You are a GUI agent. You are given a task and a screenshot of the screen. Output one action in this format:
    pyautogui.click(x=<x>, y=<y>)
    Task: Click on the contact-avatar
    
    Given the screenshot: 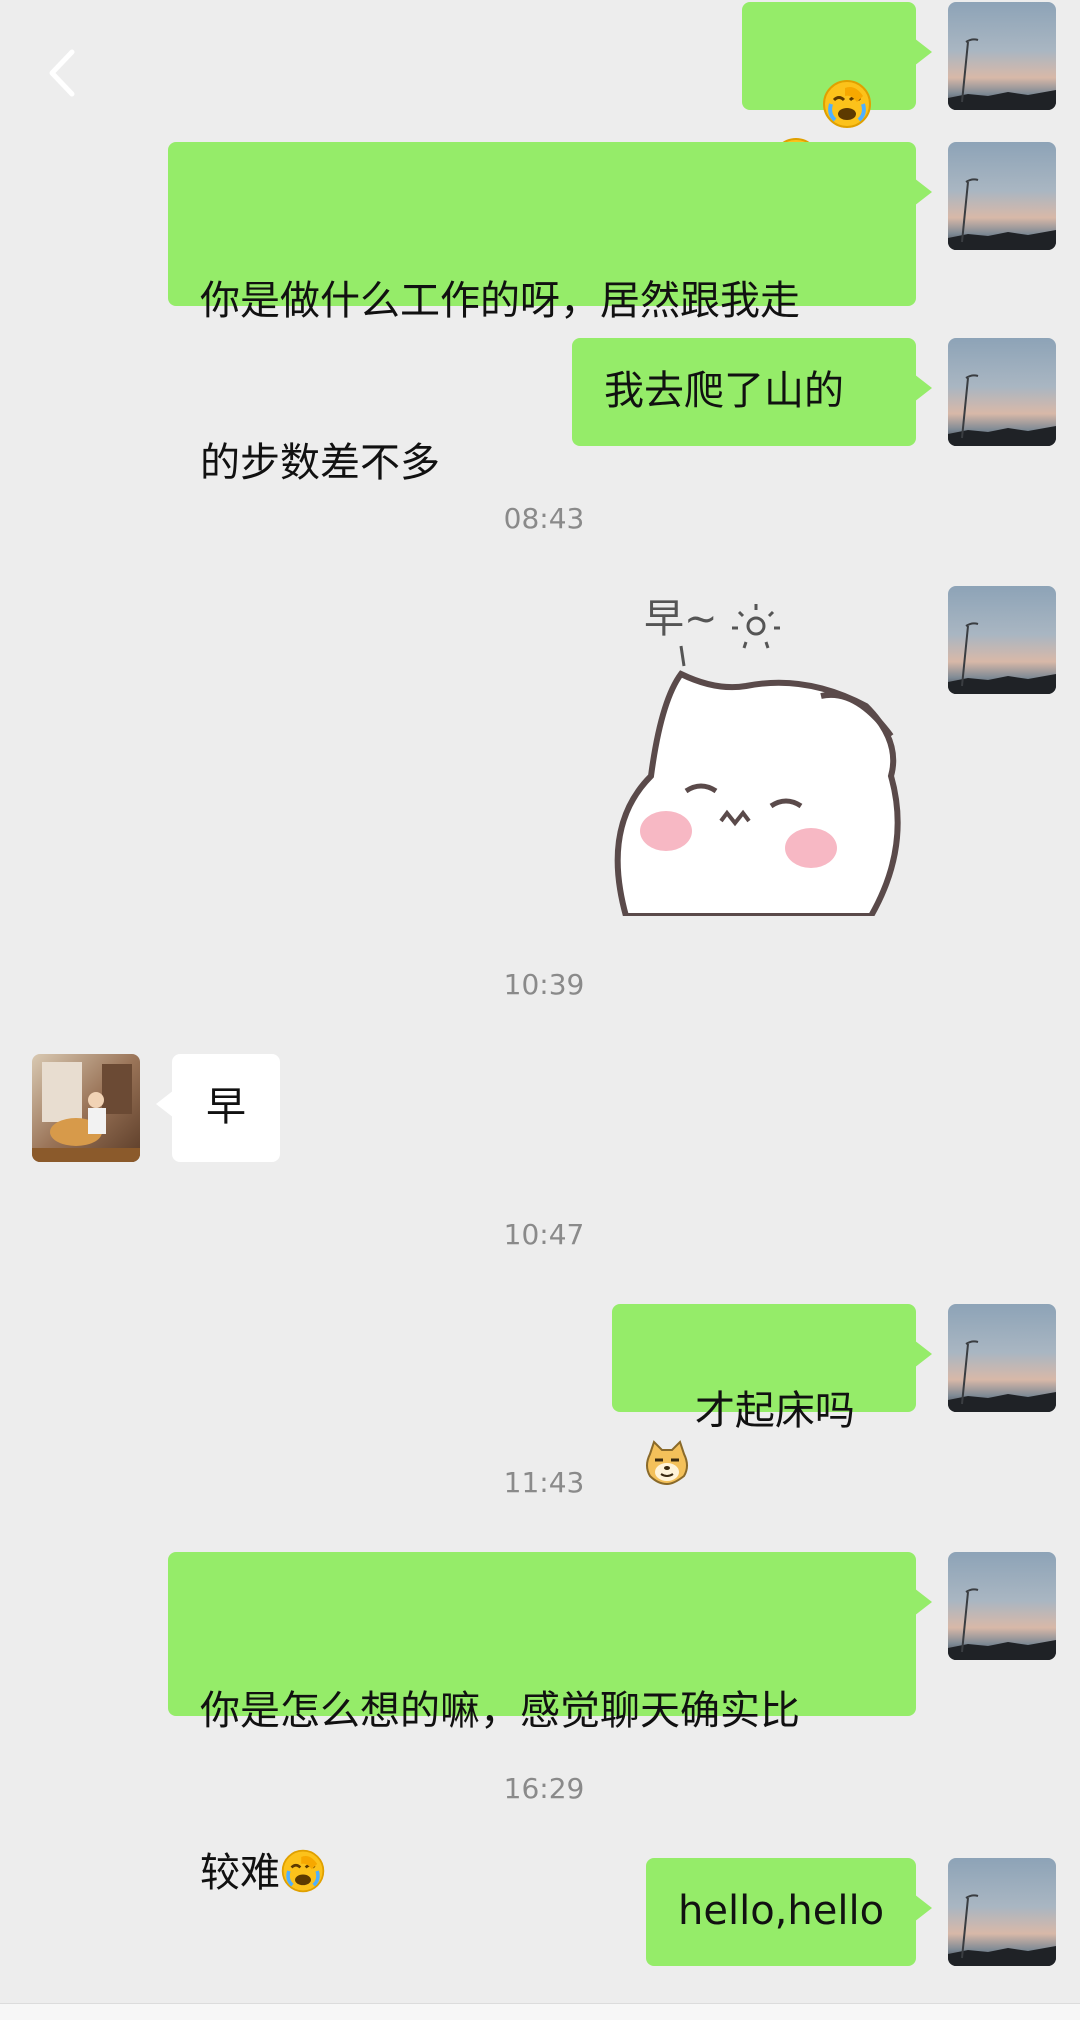 What is the action you would take?
    pyautogui.click(x=86, y=1108)
    